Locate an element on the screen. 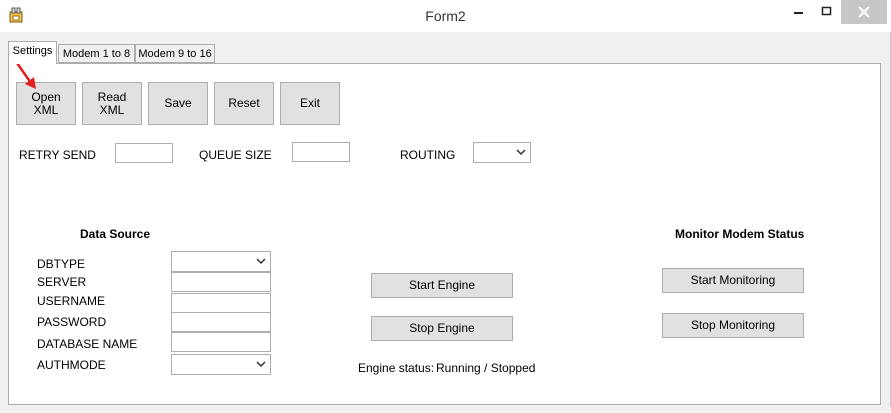 Image resolution: width=891 pixels, height=413 pixels. read-xml-button: Read XML is located at coordinates (112, 103).